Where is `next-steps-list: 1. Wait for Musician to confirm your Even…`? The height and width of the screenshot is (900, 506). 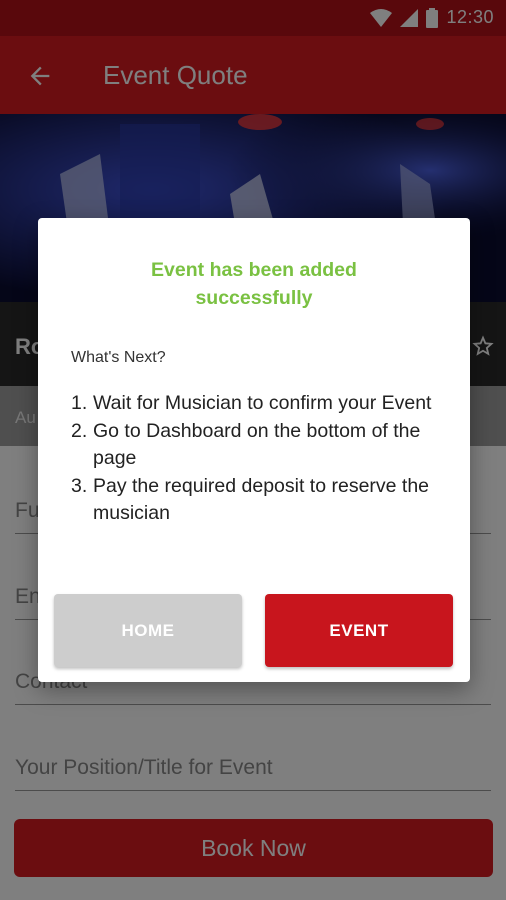
next-steps-list: 1. Wait for Musician to confirm your Even… is located at coordinates (256, 459).